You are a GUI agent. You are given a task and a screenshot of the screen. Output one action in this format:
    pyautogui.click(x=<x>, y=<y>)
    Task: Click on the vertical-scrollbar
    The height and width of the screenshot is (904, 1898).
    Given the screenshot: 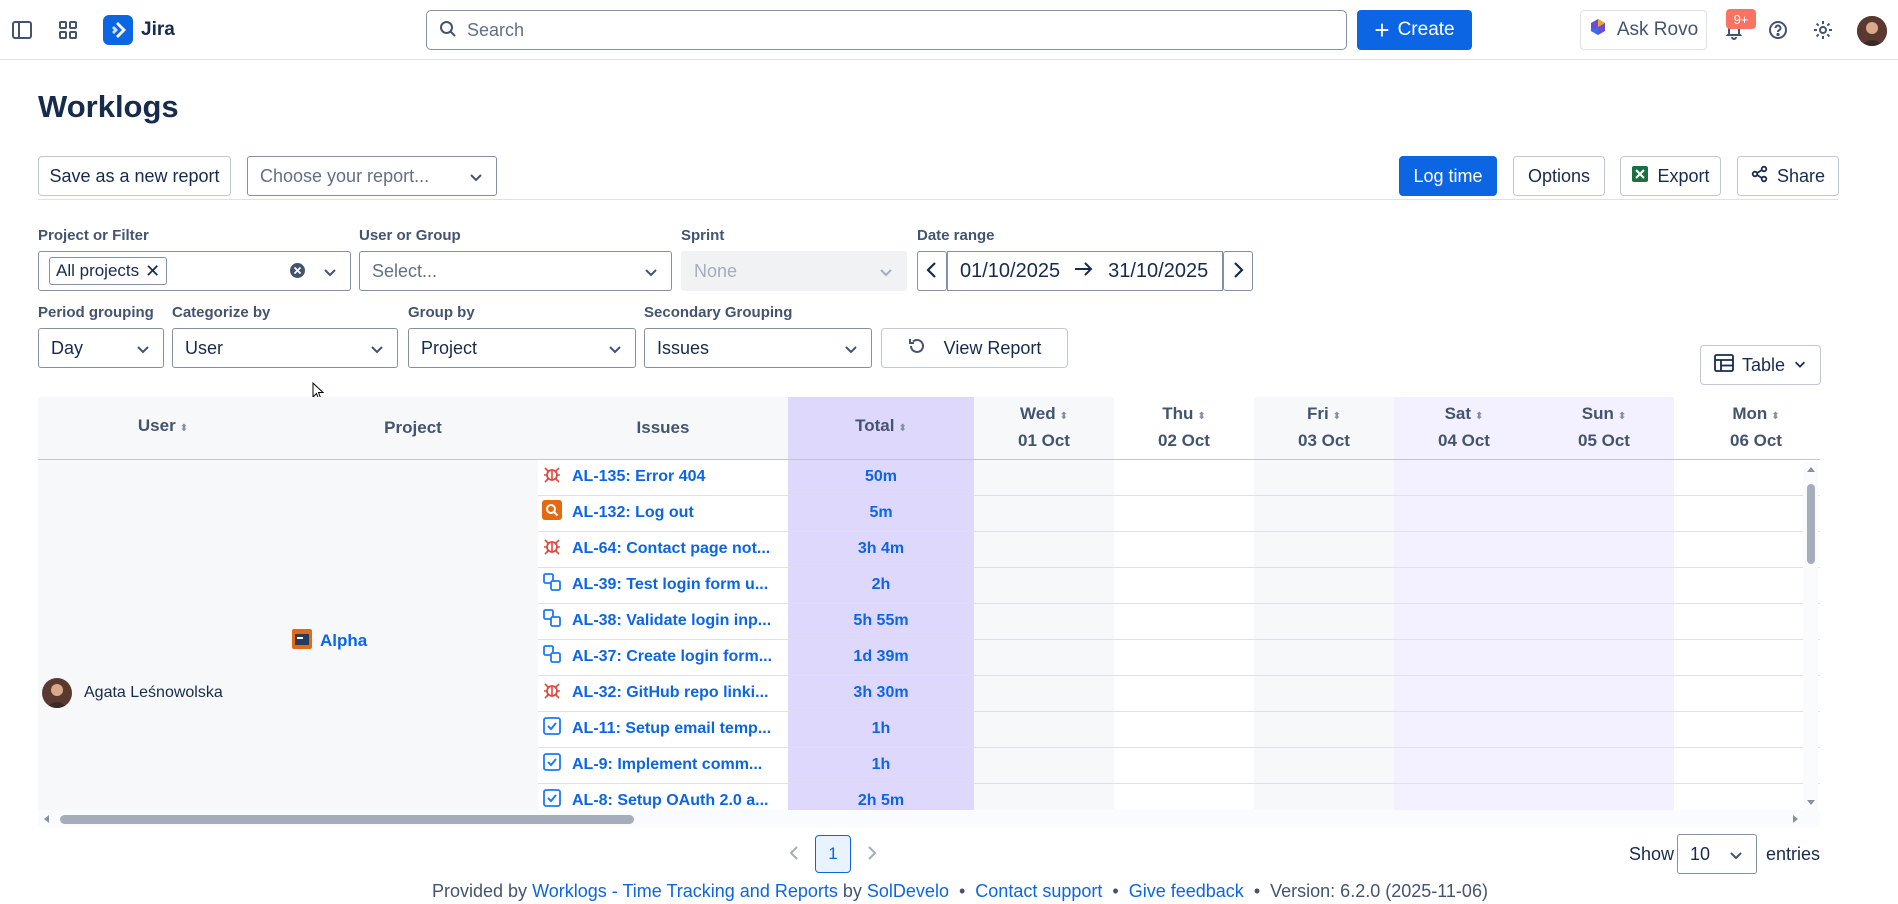 What is the action you would take?
    pyautogui.click(x=1810, y=636)
    